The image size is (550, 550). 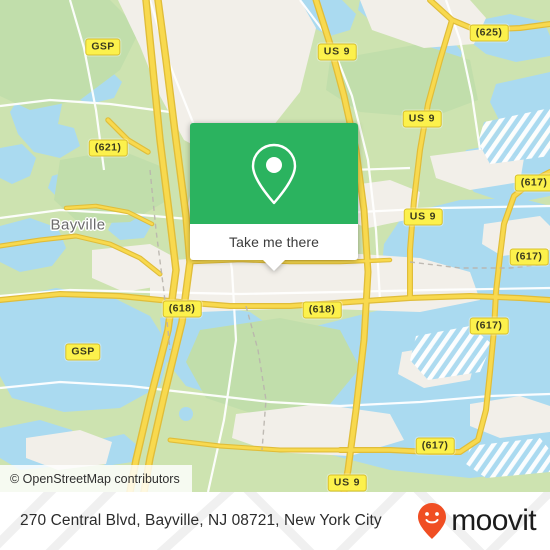 I want to click on road-shield-us9: US 9, so click(x=337, y=52).